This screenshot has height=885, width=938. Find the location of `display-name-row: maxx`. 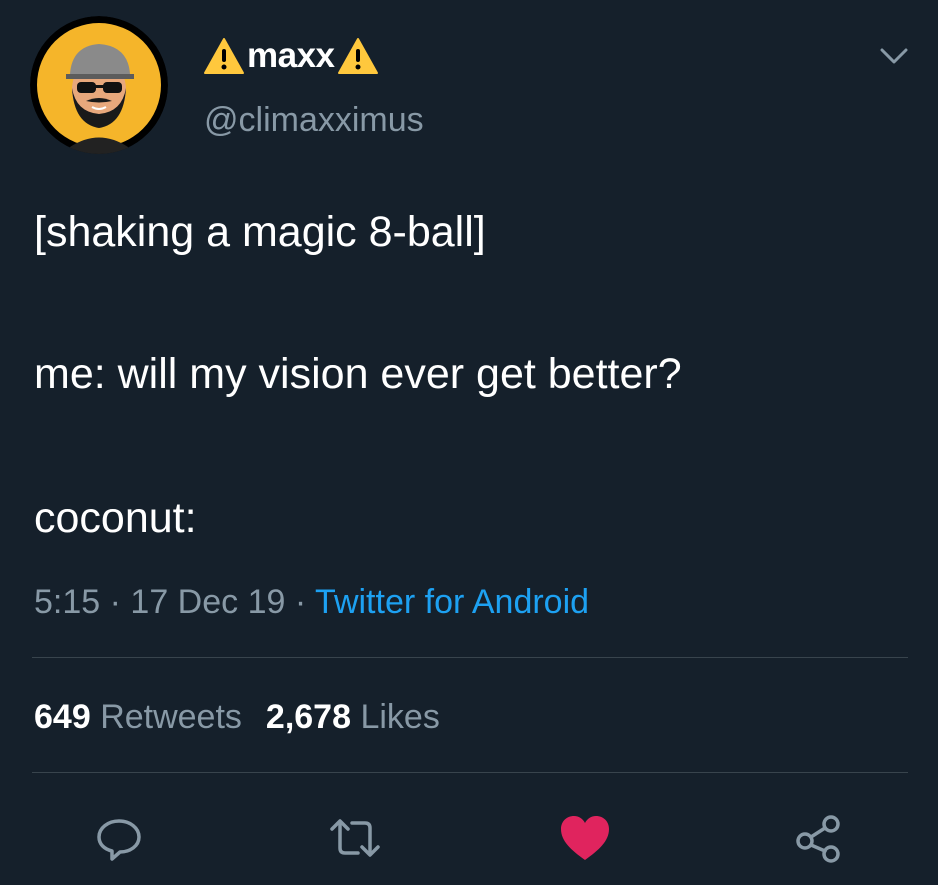

display-name-row: maxx is located at coordinates (291, 56).